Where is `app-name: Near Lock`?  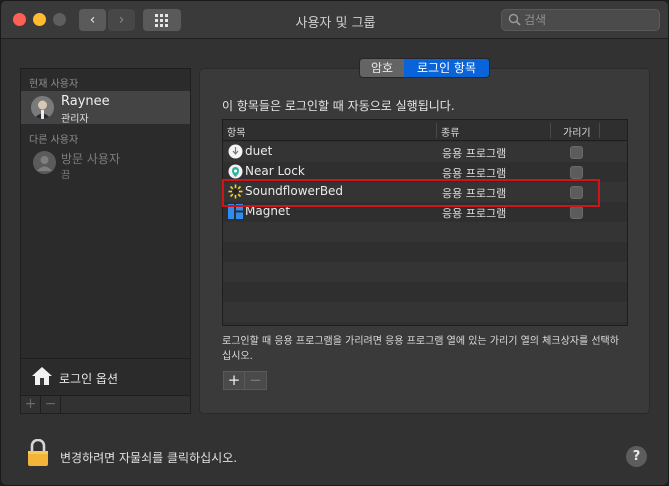 app-name: Near Lock is located at coordinates (275, 171).